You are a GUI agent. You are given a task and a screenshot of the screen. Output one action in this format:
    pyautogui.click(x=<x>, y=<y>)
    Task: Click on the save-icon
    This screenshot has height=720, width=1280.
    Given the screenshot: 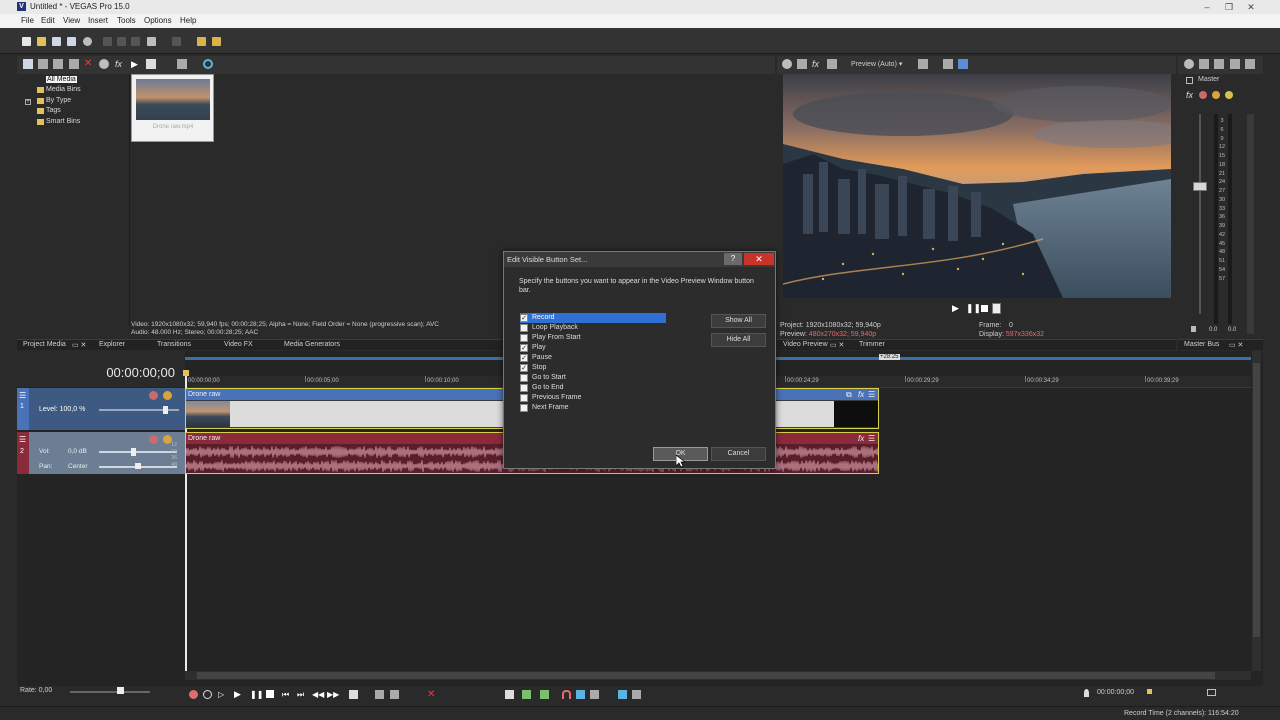 What is the action you would take?
    pyautogui.click(x=56, y=41)
    